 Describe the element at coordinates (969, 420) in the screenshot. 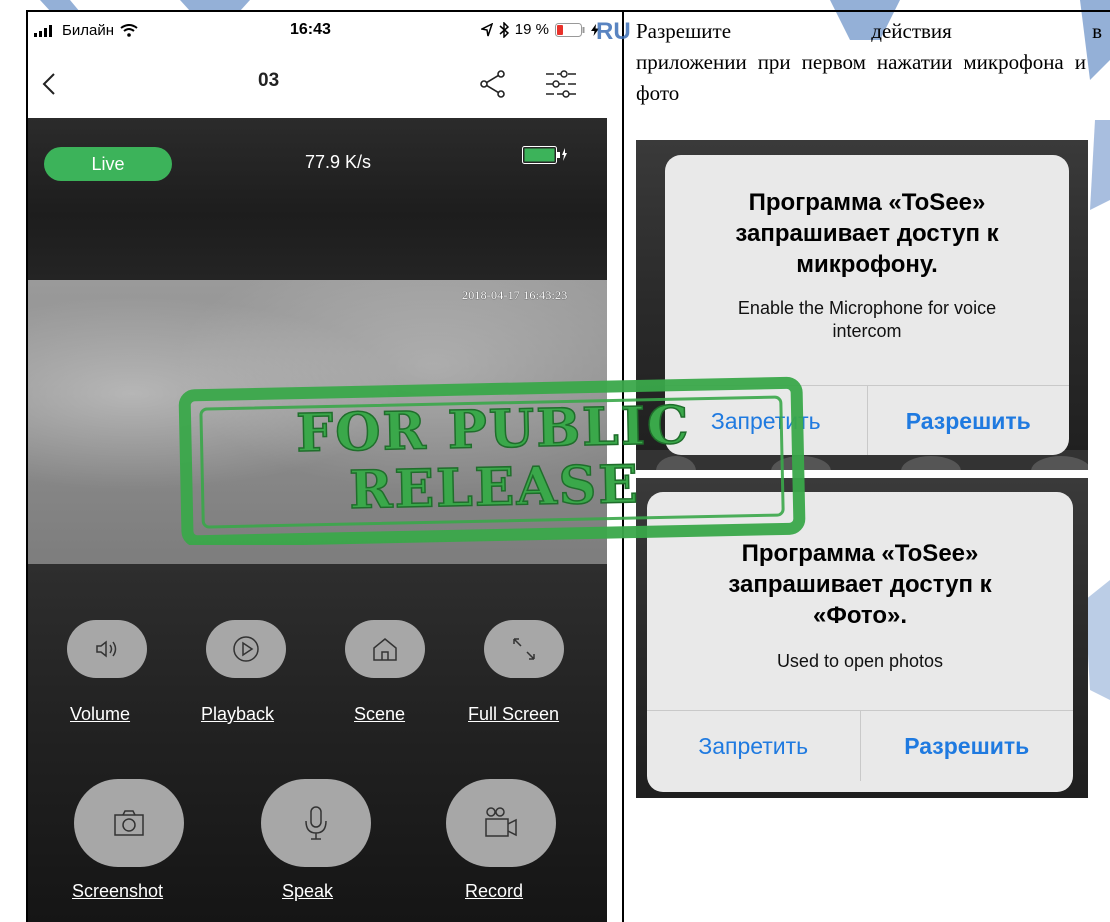

I see `mic-allow-button: Разрешить` at that location.